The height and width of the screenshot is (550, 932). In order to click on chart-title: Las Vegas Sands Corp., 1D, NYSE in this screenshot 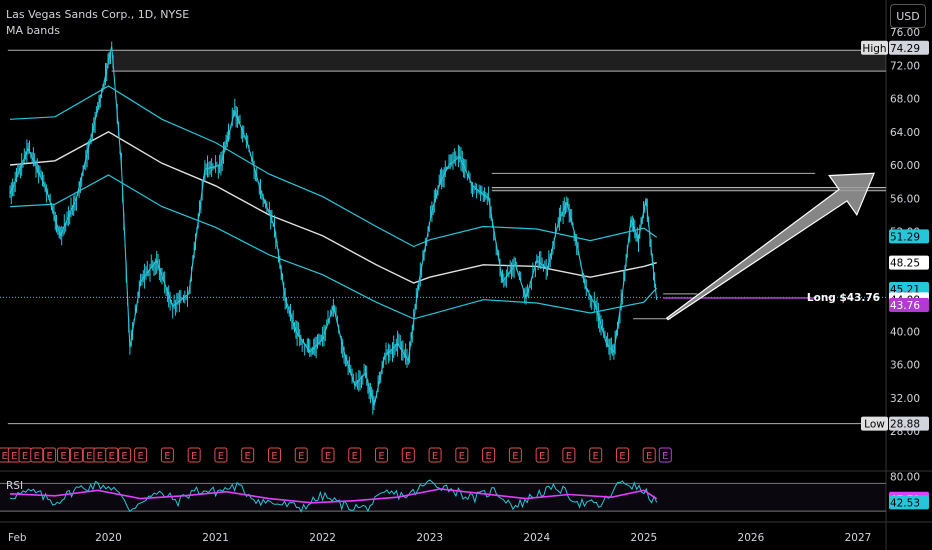, I will do `click(98, 14)`.